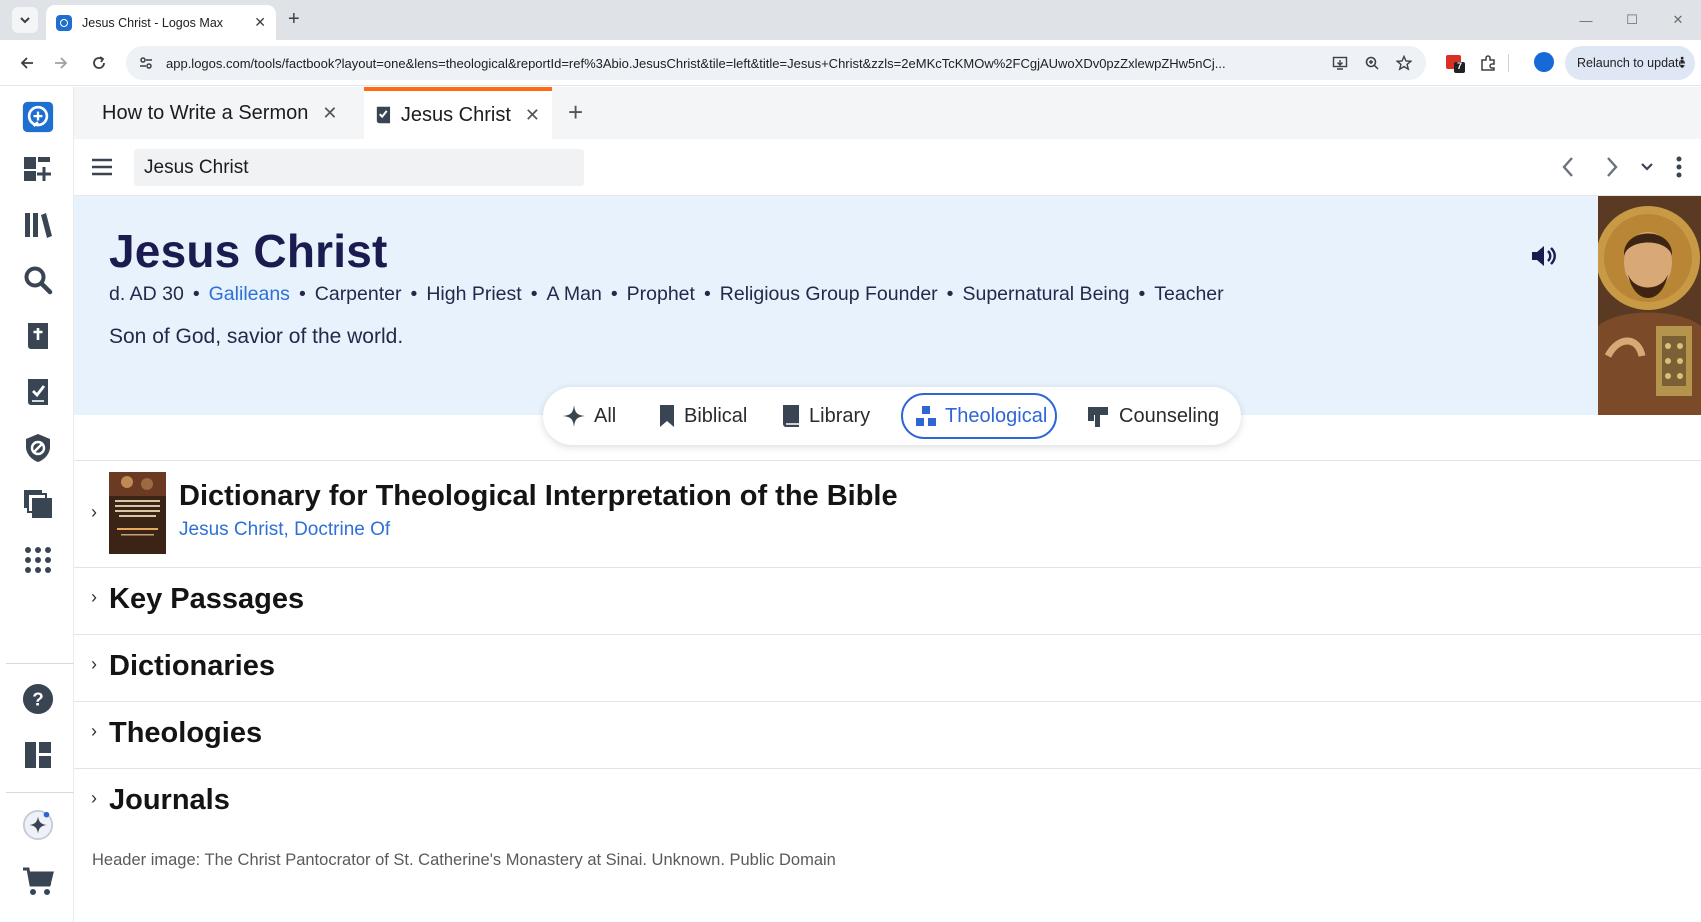 The width and height of the screenshot is (1701, 922). I want to click on relaunch-button: Relaunch to update ⋮, so click(1630, 63).